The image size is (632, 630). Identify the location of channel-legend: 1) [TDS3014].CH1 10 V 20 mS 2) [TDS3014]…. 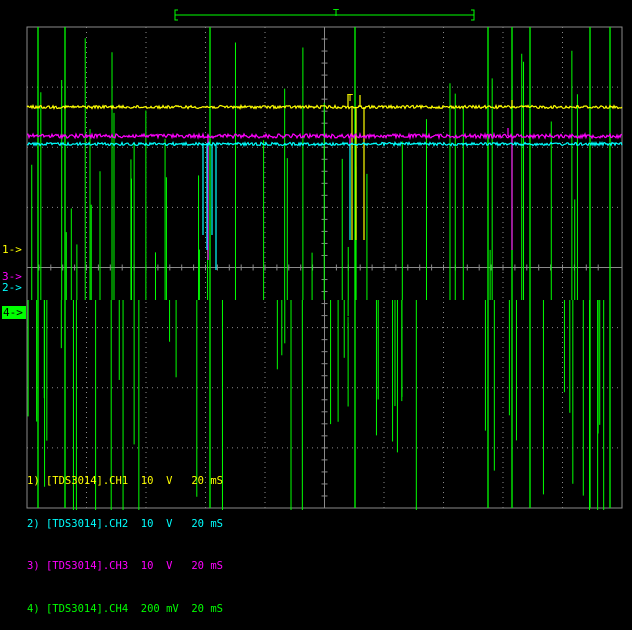
(125, 538).